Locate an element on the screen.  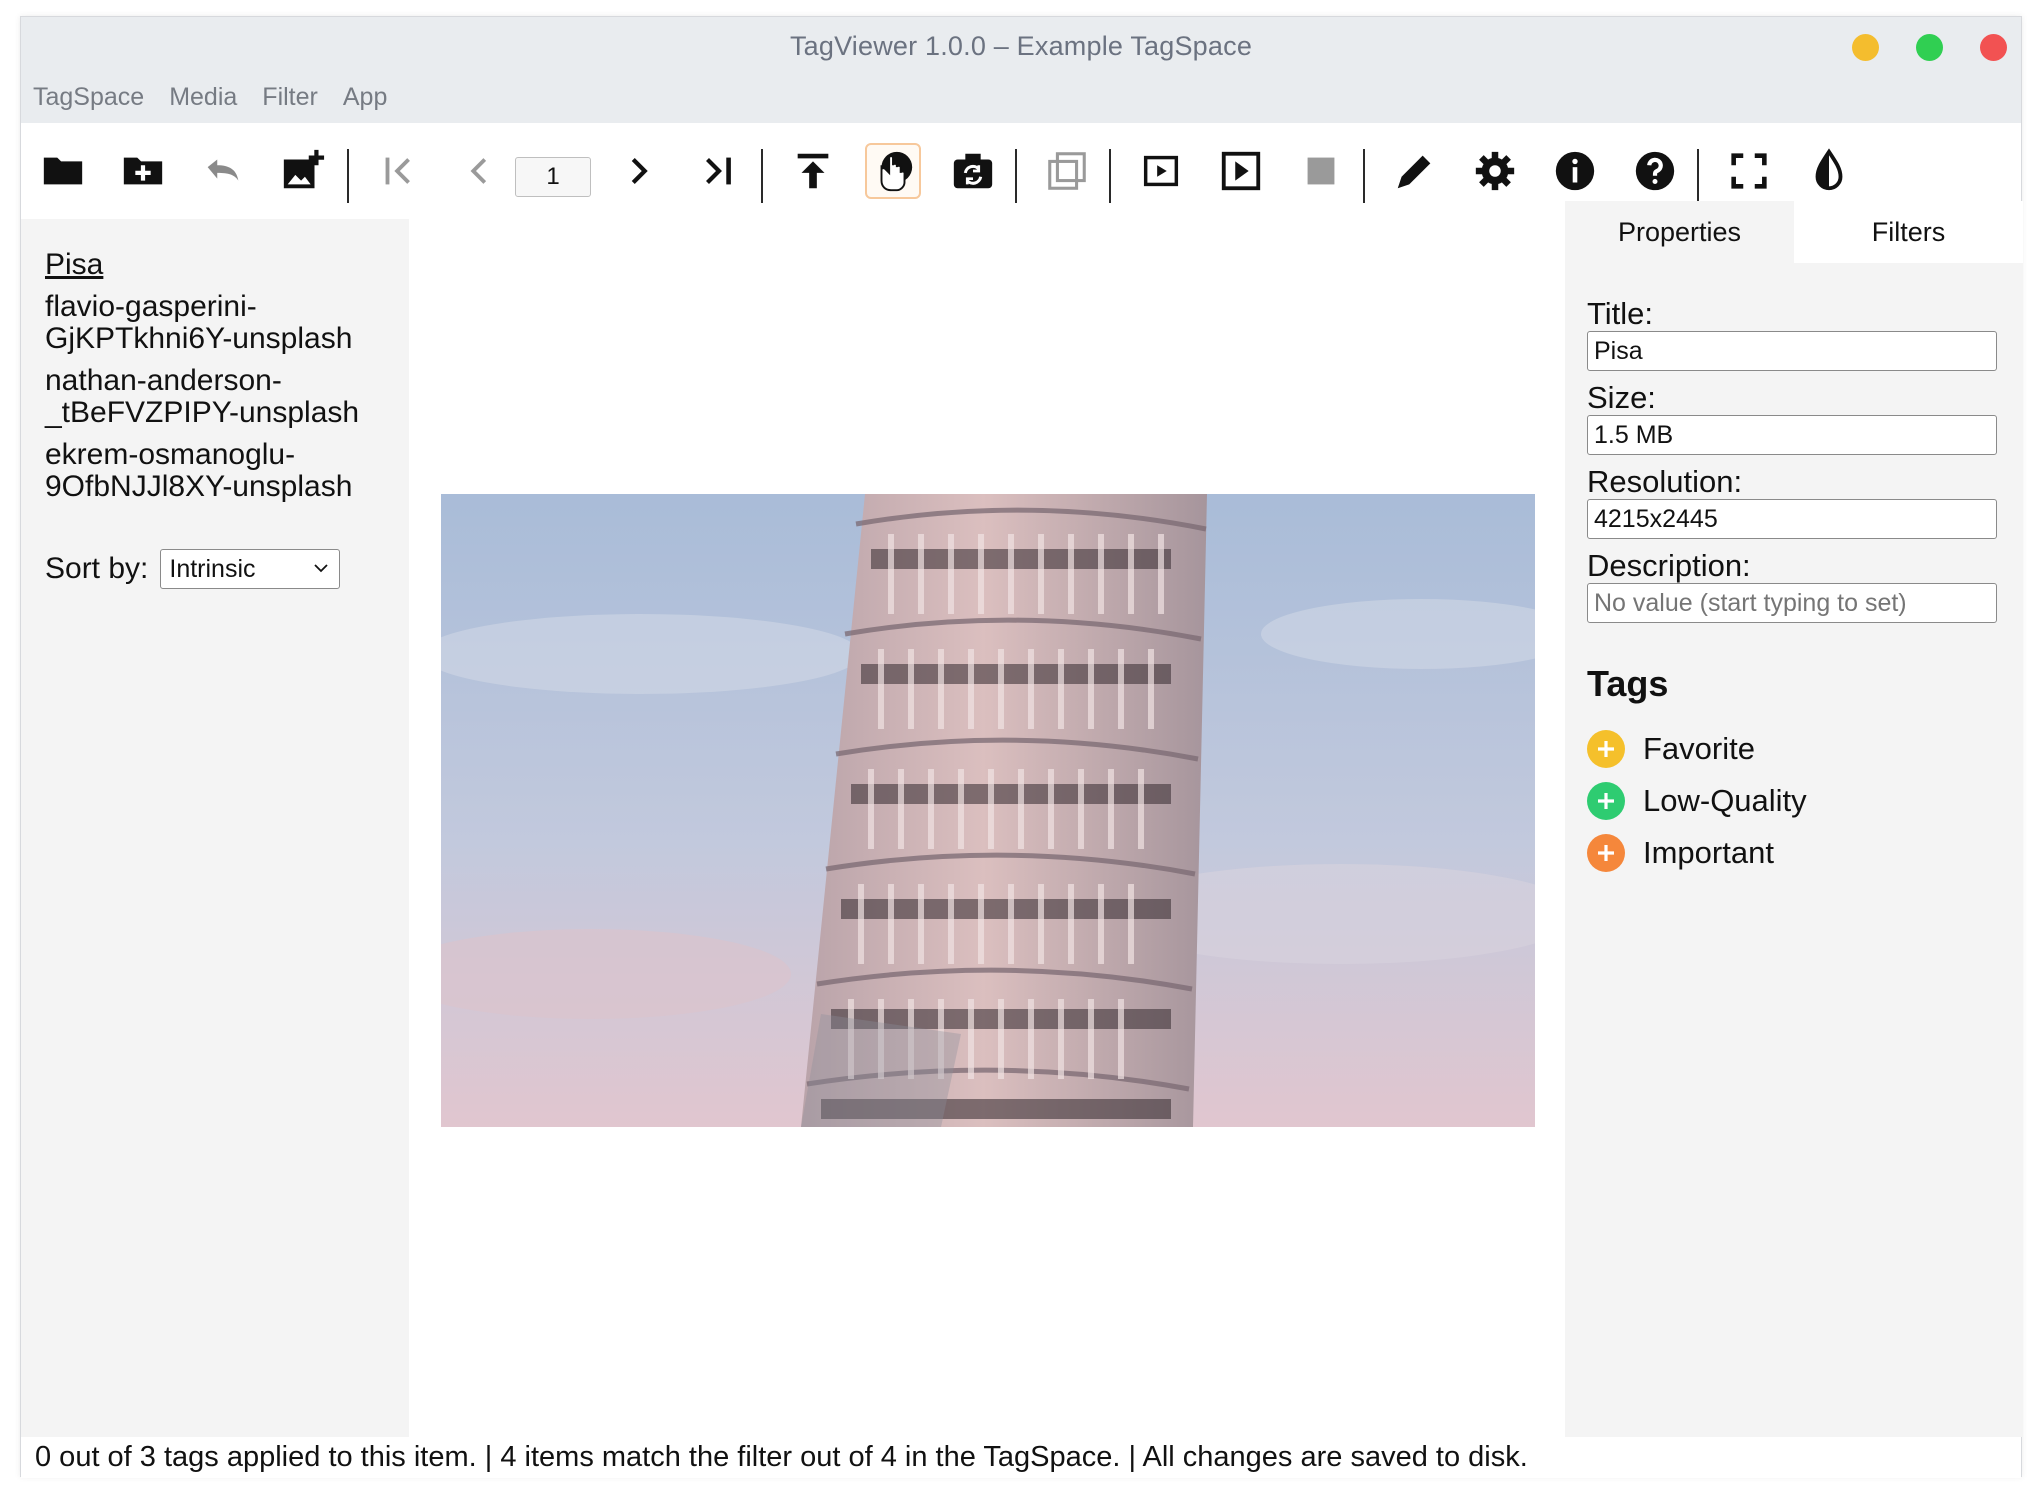
camera-rotate-icon is located at coordinates (973, 171).